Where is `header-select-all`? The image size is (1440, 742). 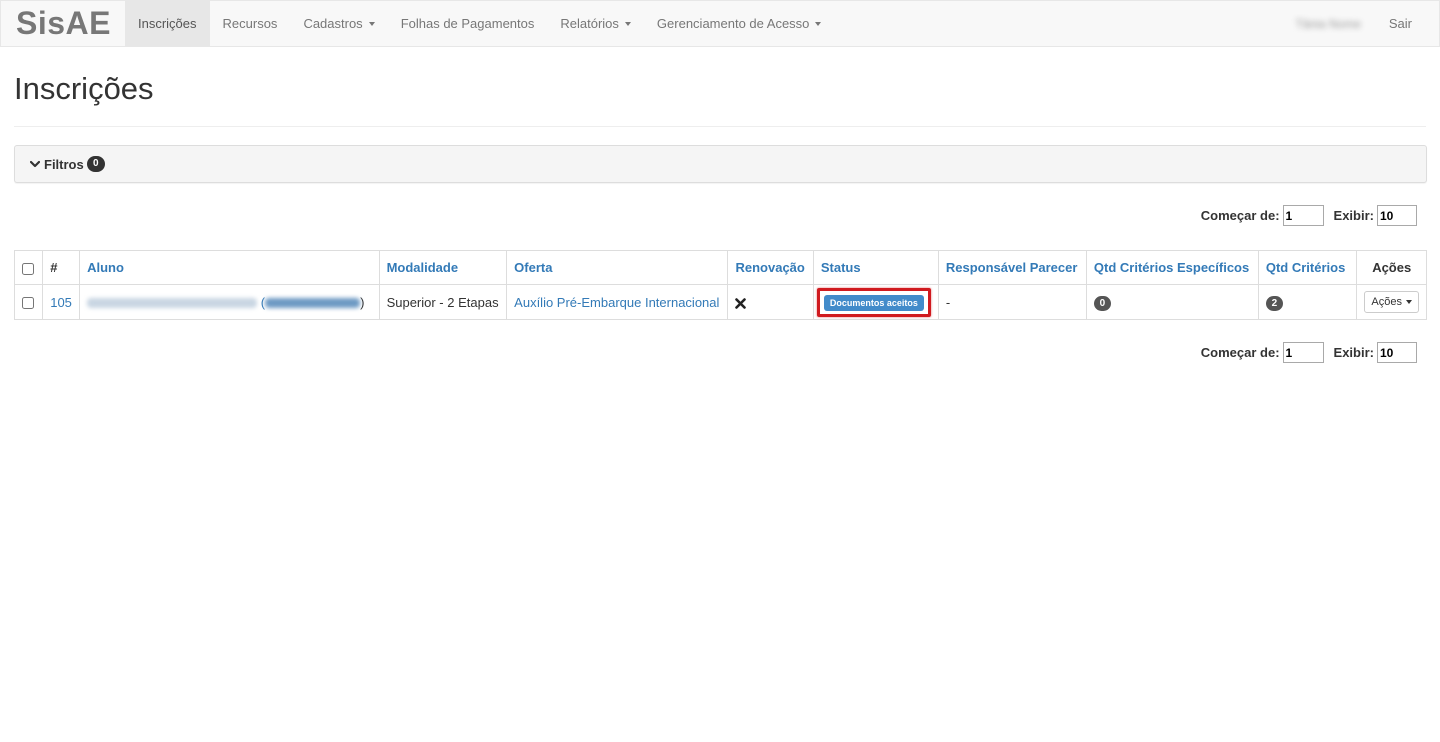 header-select-all is located at coordinates (28, 267).